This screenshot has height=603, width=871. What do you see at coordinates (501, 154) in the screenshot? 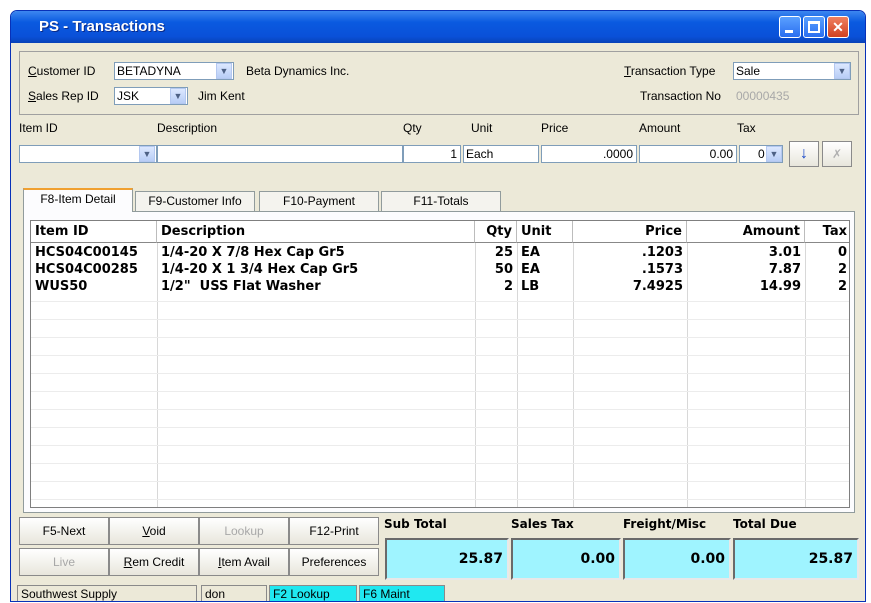
I see `entry-unit-field: Each` at bounding box center [501, 154].